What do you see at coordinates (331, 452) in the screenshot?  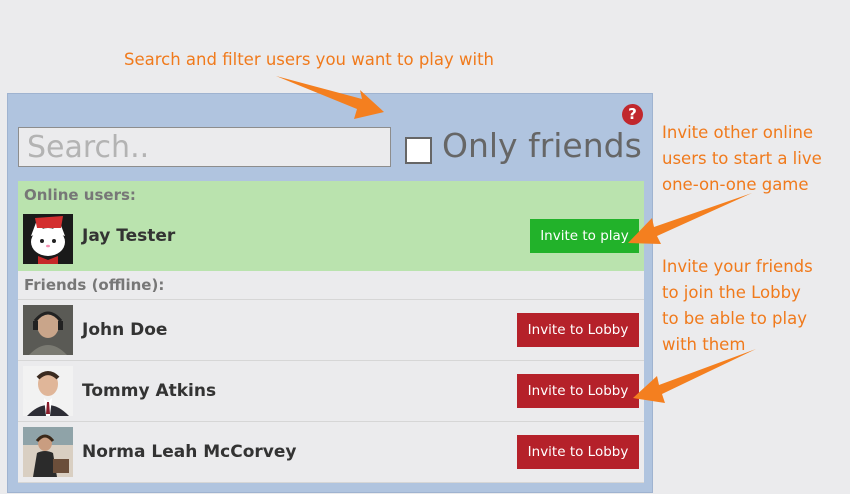 I see `user-row: Norma Leah McCorvey Invite to Lobby` at bounding box center [331, 452].